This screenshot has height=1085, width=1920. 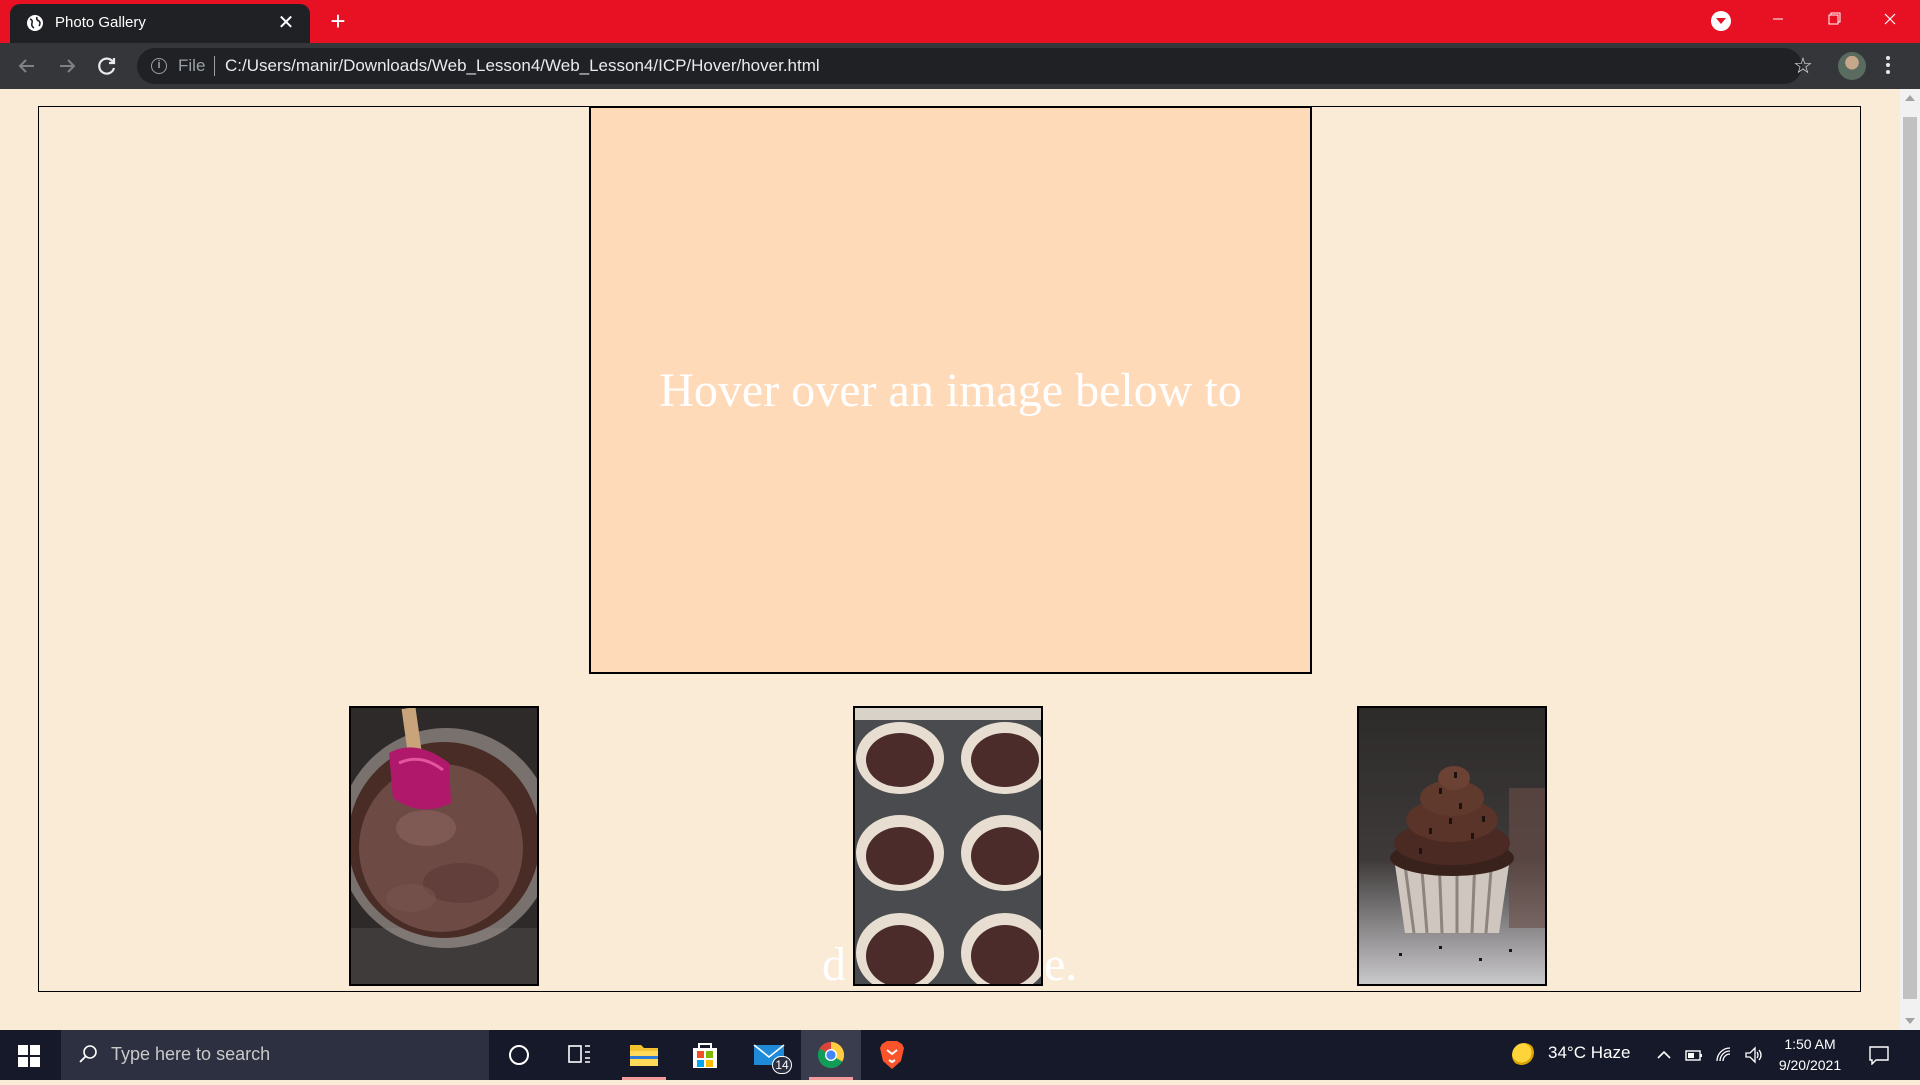 What do you see at coordinates (100, 22) in the screenshot?
I see `tab-title: Photo Gallery` at bounding box center [100, 22].